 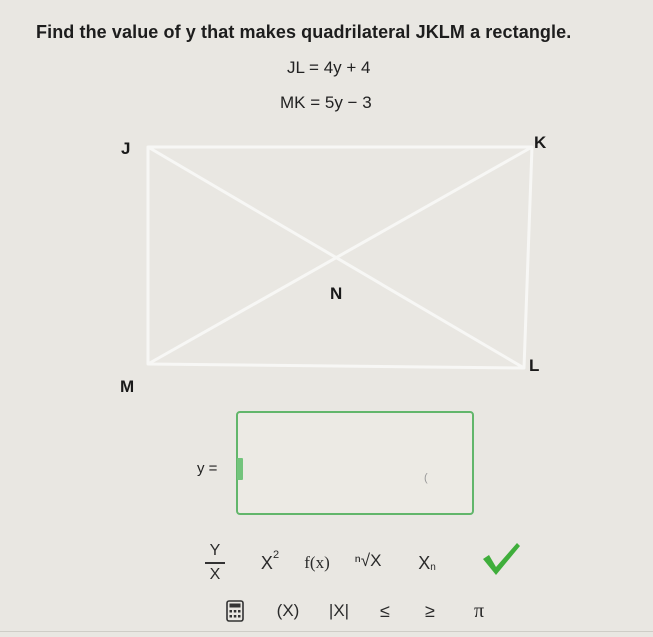 I want to click on input-faint-mark: (, so click(x=426, y=478).